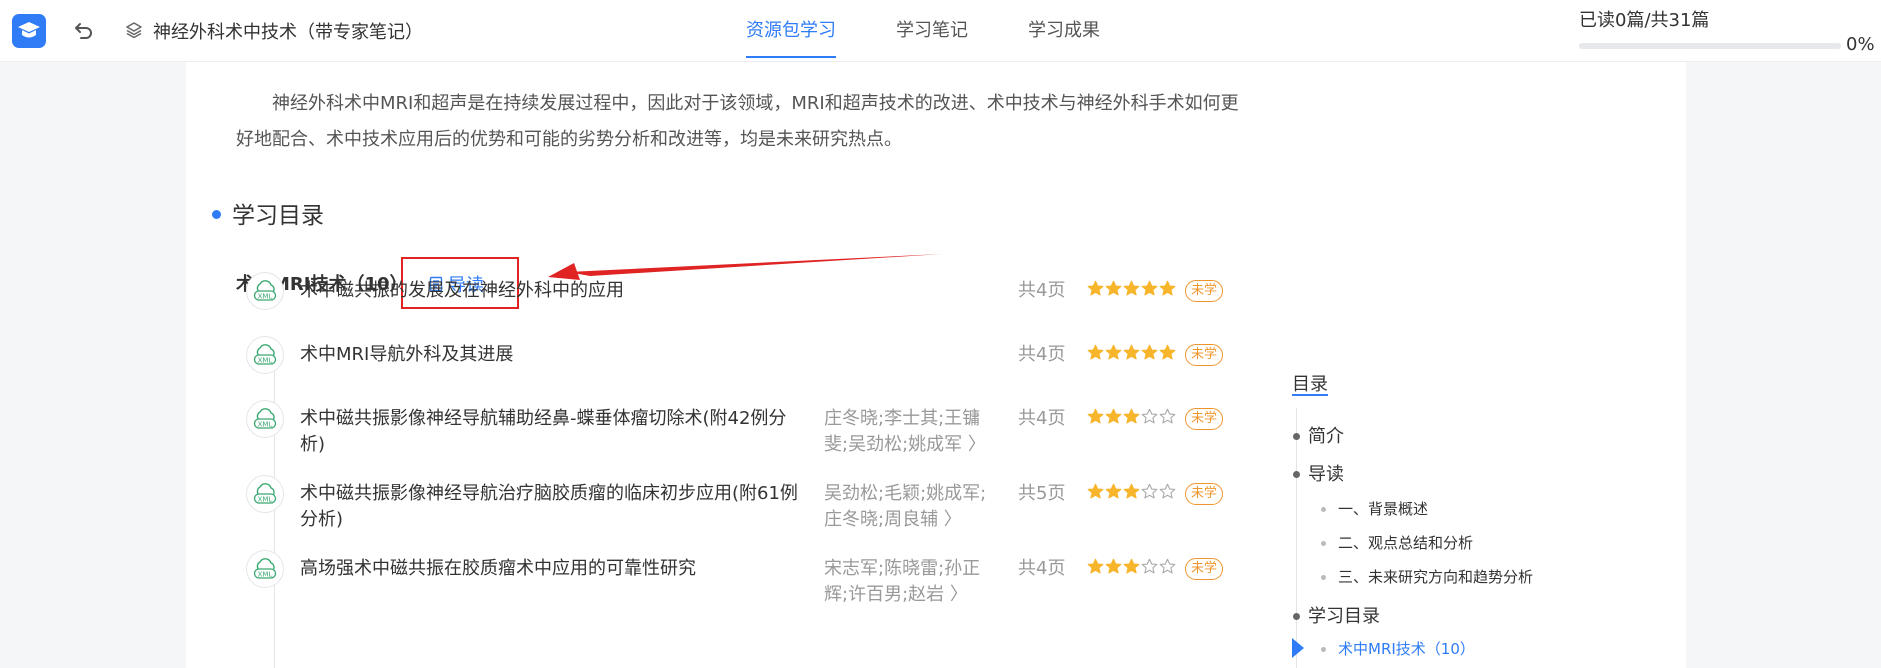 Image resolution: width=1881 pixels, height=668 pixels. Describe the element at coordinates (914, 582) in the screenshot. I see `article-authors: 宋志军;陈晓雷;孙正辉;许百男;赵岩 〉` at that location.